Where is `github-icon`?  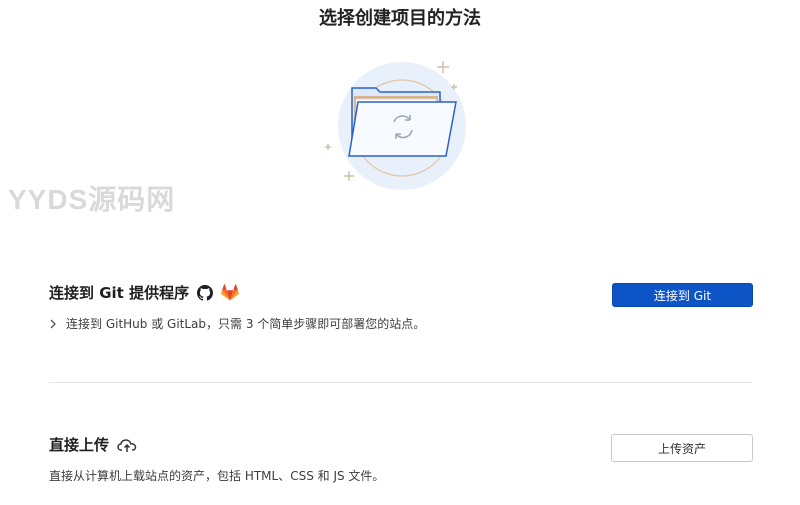
github-icon is located at coordinates (205, 292).